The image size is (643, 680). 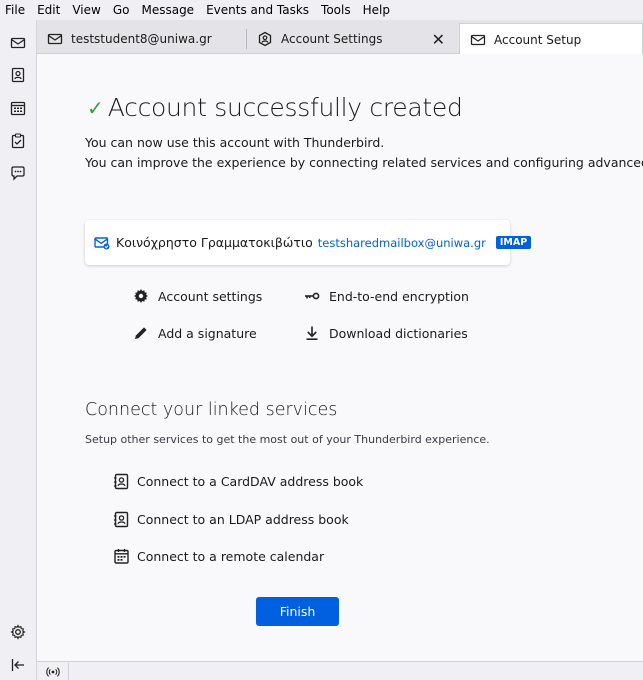 I want to click on tasks-icon, so click(x=18, y=141).